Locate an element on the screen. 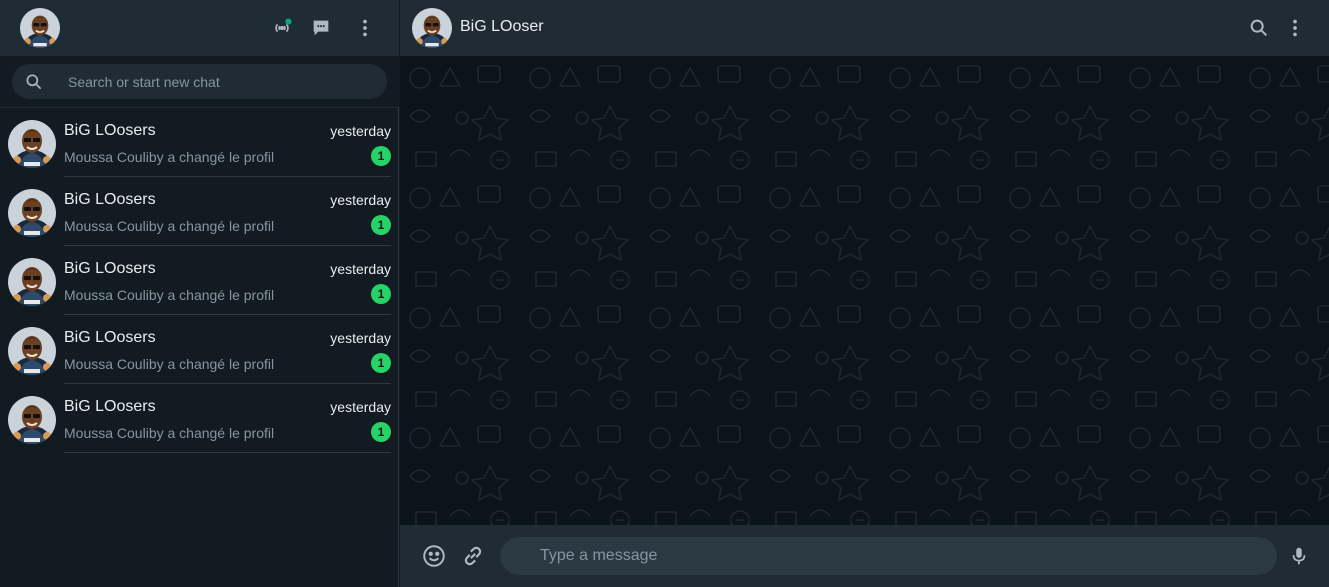 Image resolution: width=1329 pixels, height=587 pixels. composer-bar is located at coordinates (864, 556).